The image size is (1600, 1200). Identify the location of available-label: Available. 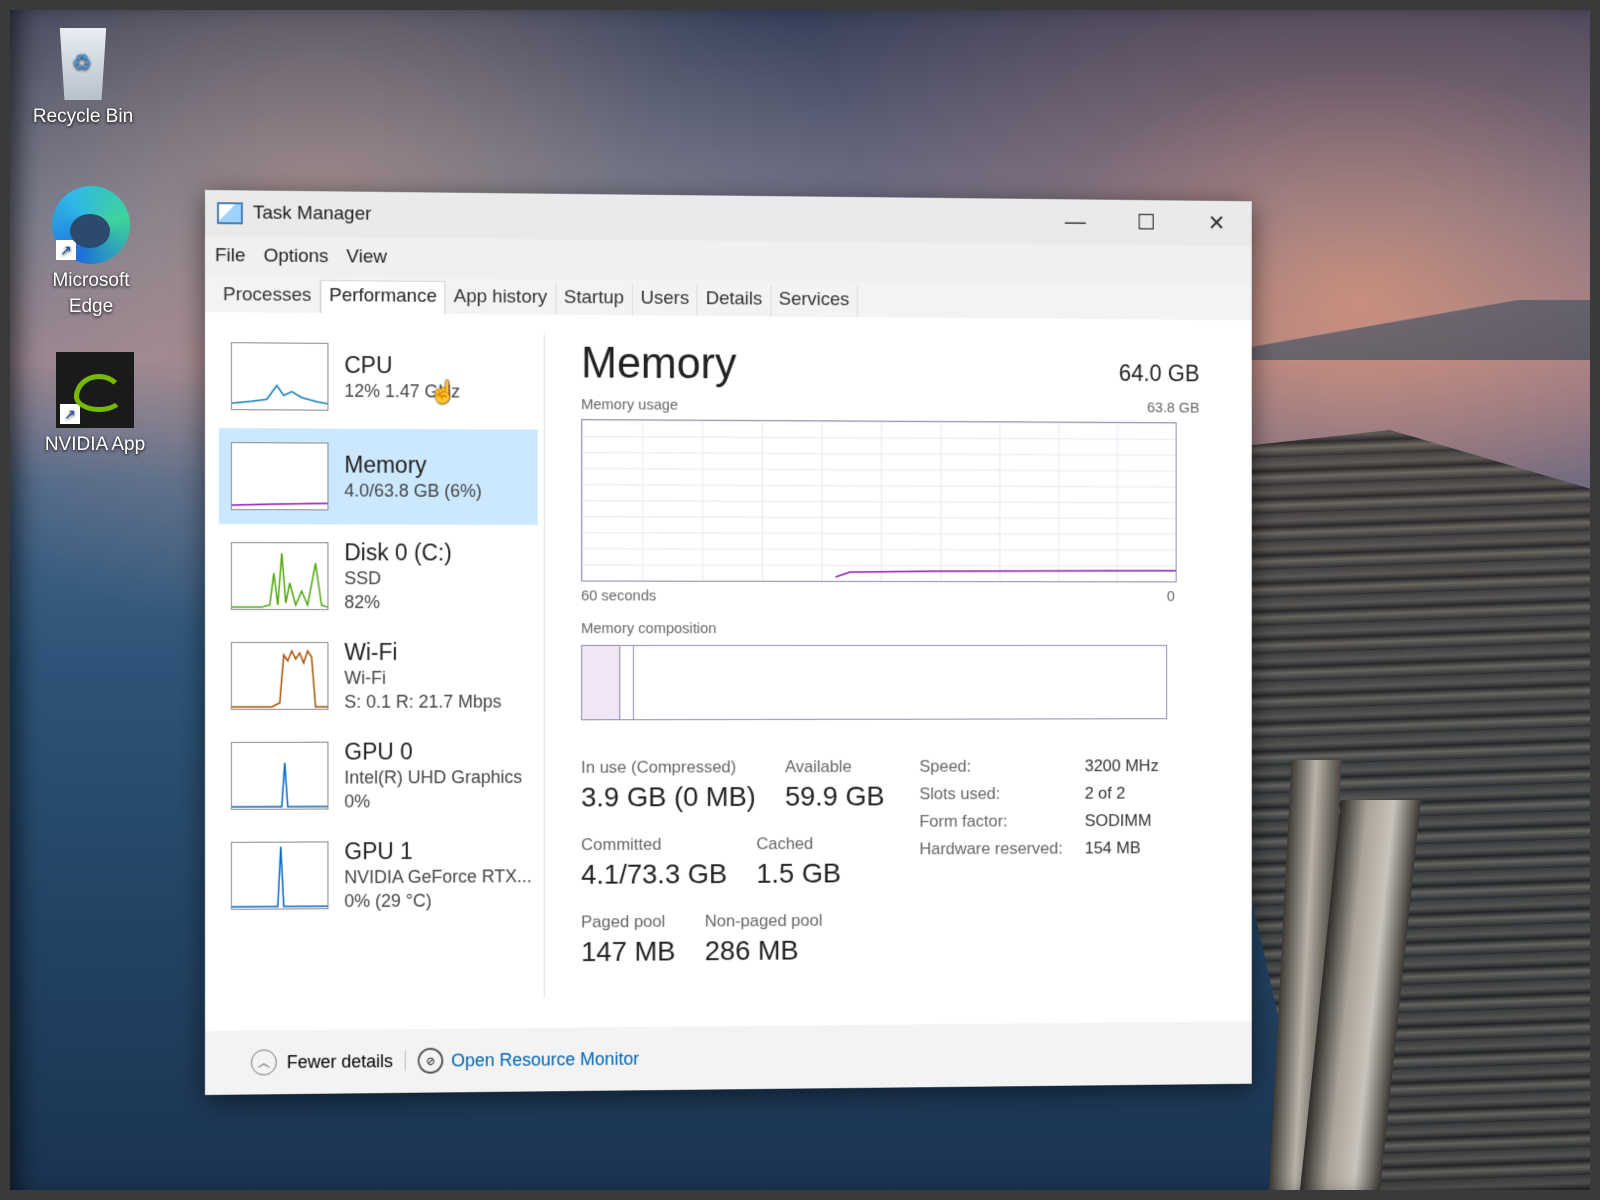
(835, 767).